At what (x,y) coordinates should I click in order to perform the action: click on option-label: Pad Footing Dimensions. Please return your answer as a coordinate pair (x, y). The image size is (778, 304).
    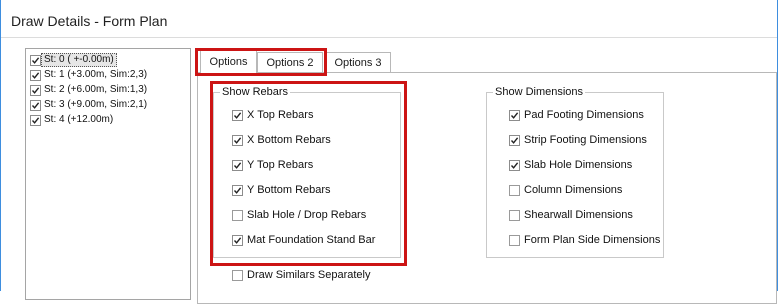
    Looking at the image, I should click on (584, 115).